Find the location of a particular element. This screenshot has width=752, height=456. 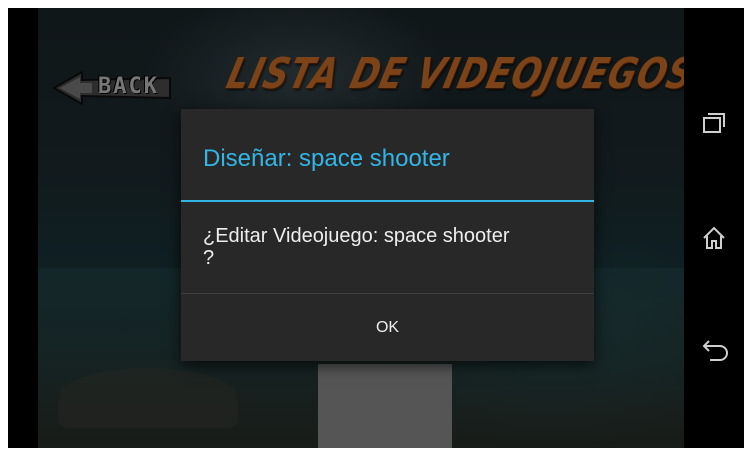

recent-apps-button is located at coordinates (714, 123).